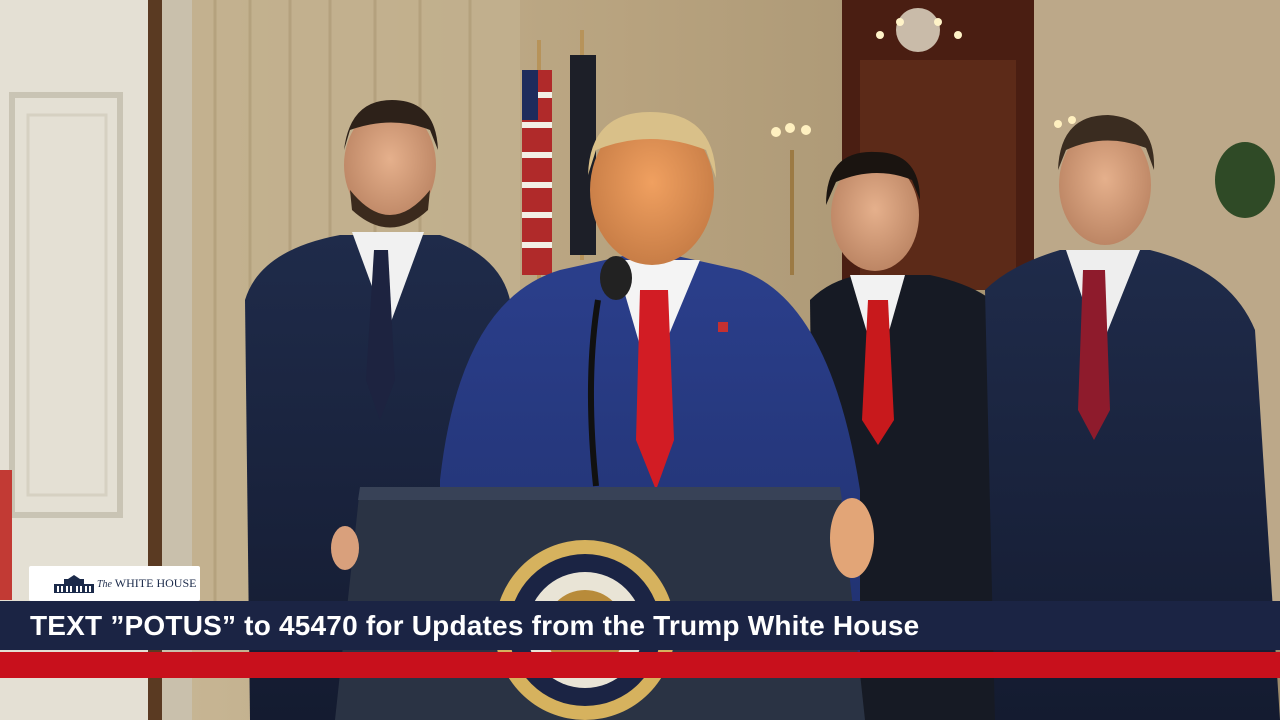 Image resolution: width=1280 pixels, height=720 pixels. What do you see at coordinates (104, 584) in the screenshot?
I see `logo-prefix: The` at bounding box center [104, 584].